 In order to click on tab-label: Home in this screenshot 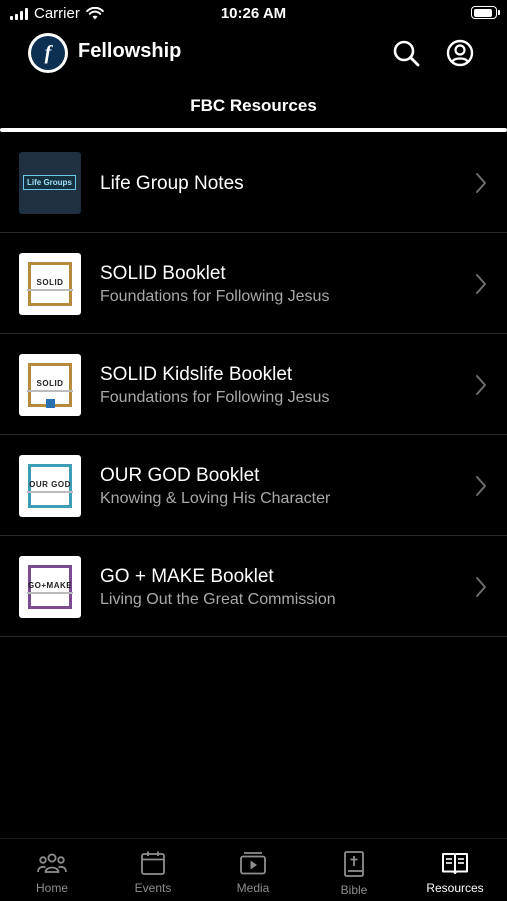, I will do `click(51, 888)`.